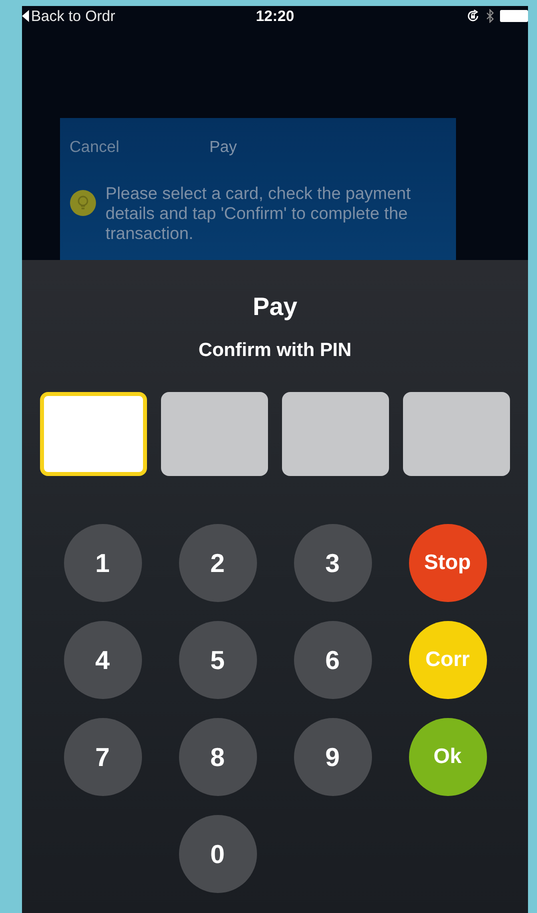  What do you see at coordinates (490, 16) in the screenshot?
I see `bluetooth-icon` at bounding box center [490, 16].